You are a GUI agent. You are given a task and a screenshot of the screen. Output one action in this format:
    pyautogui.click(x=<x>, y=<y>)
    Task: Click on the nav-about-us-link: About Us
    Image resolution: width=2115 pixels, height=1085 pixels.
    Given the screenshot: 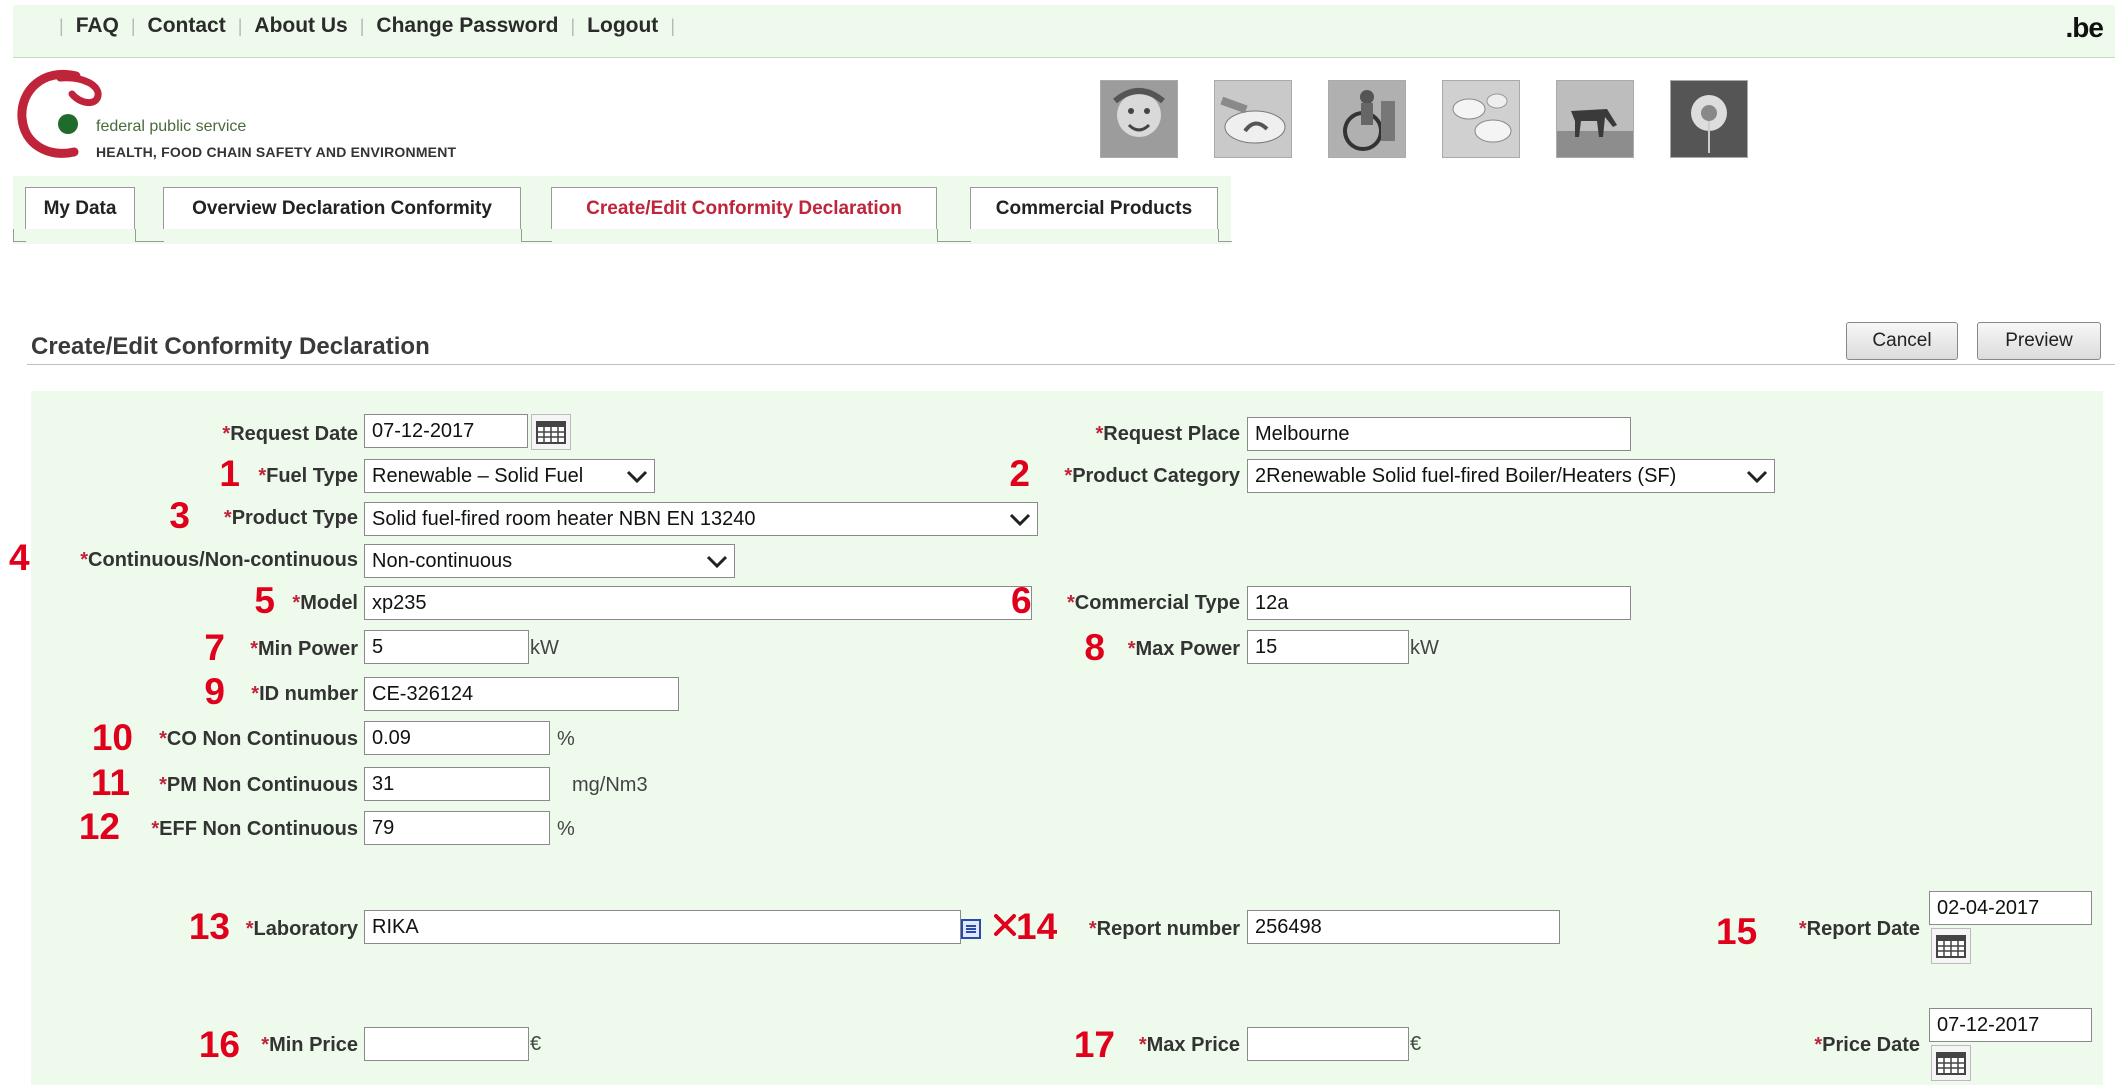 What is the action you would take?
    pyautogui.click(x=300, y=26)
    